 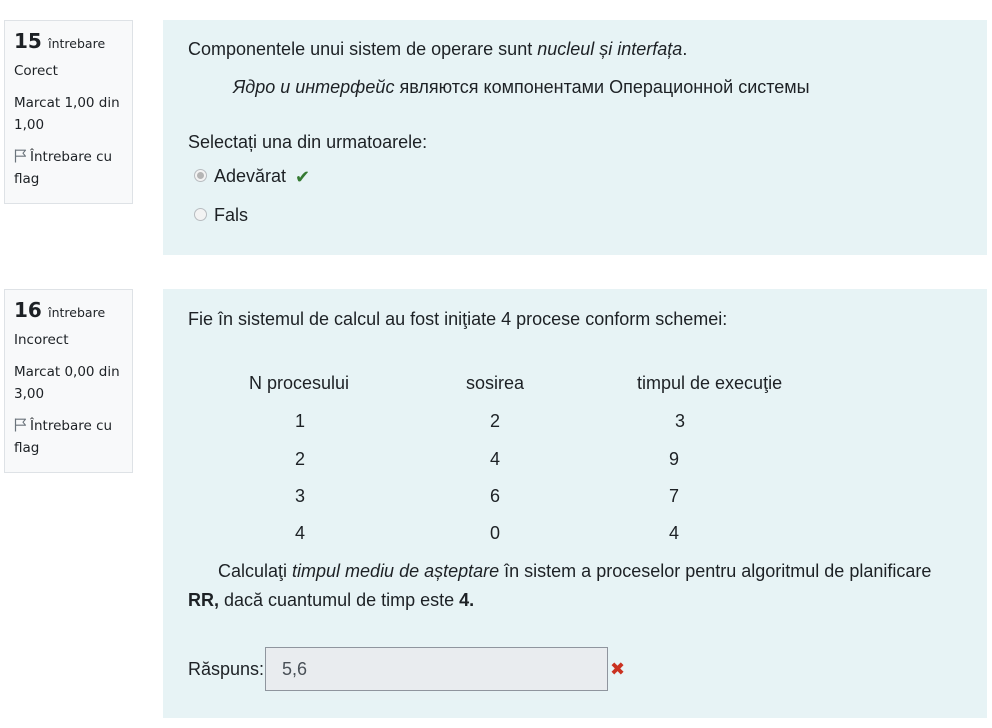 I want to click on table-cell: 9, so click(x=674, y=459).